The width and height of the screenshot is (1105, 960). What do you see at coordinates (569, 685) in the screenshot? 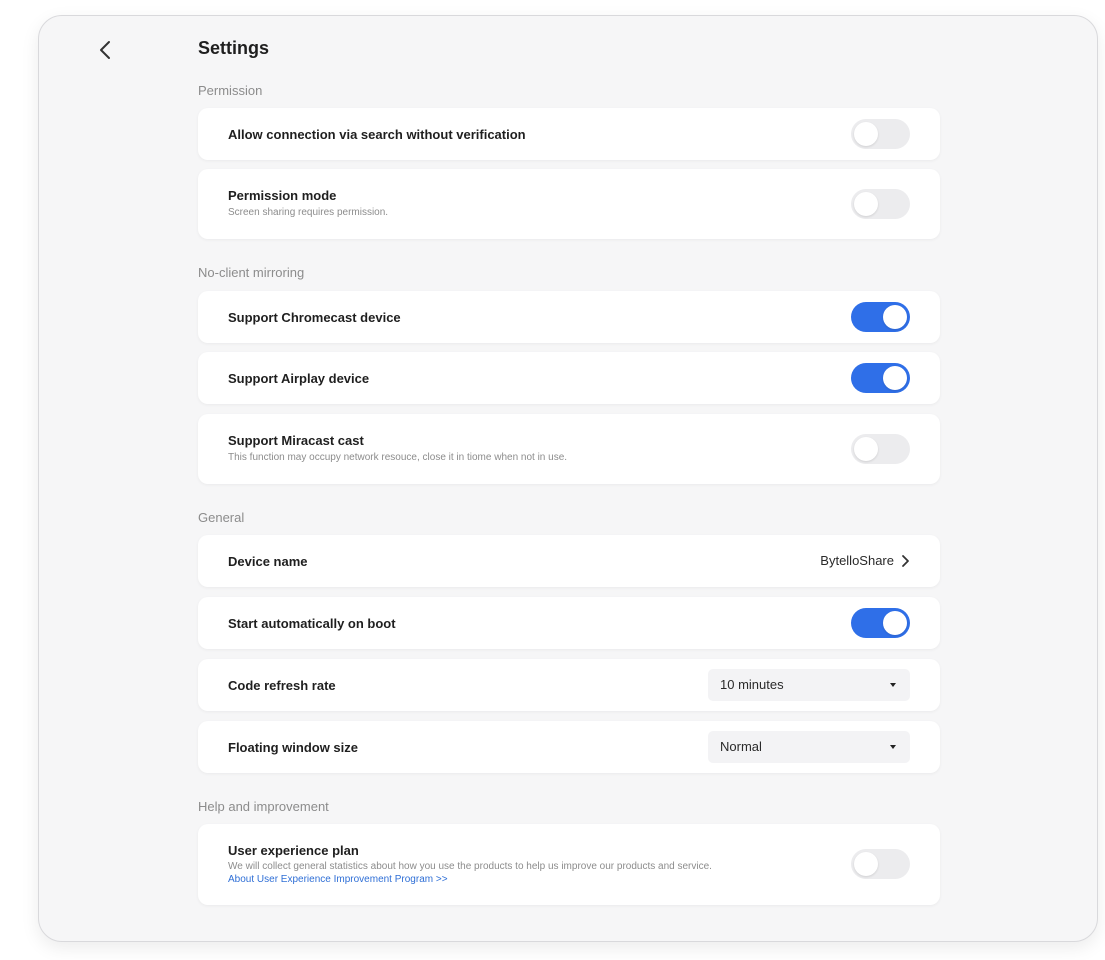
I see `setting-row-code-refresh: Code refresh rate 10 minutes` at bounding box center [569, 685].